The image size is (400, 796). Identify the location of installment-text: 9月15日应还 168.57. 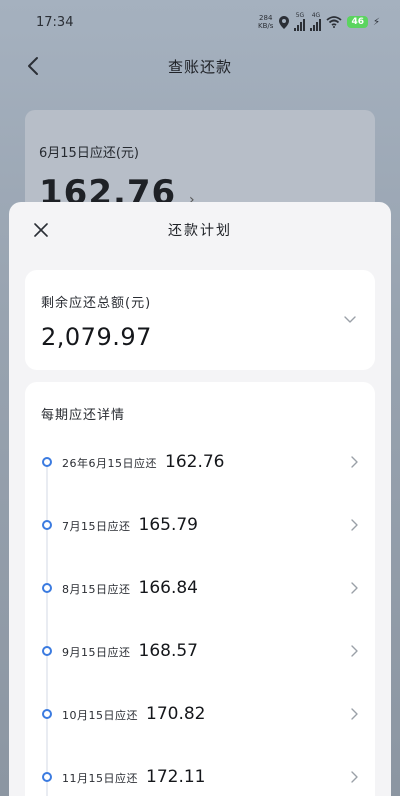
(130, 651).